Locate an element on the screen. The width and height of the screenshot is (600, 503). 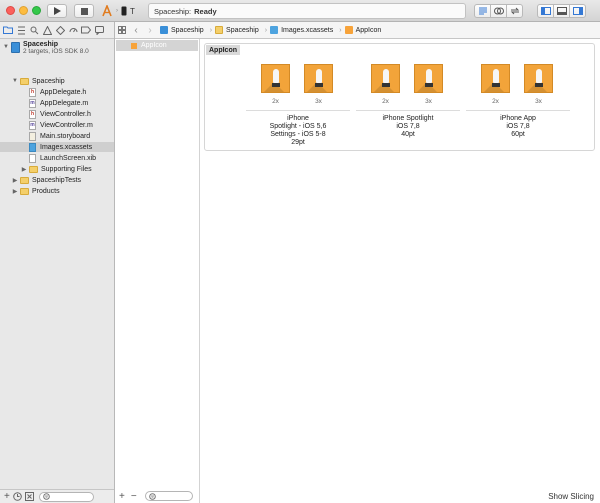
status-text: Ready is located at coordinates (205, 11).